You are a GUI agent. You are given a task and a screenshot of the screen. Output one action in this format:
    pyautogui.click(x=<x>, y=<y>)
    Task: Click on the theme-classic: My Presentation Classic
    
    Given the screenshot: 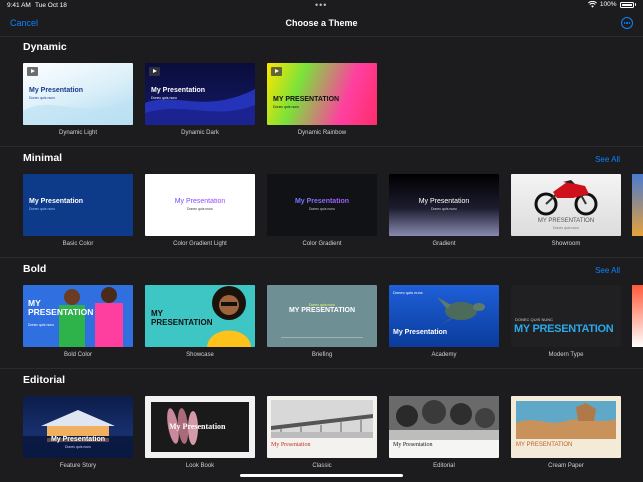 What is the action you would take?
    pyautogui.click(x=322, y=432)
    